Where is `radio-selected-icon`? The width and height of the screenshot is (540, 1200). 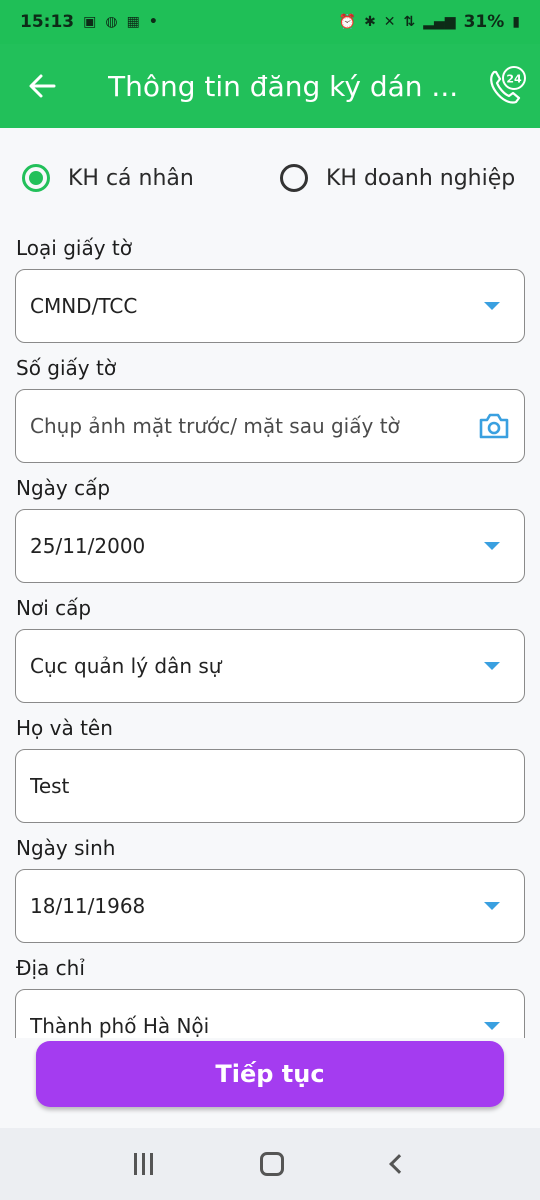 radio-selected-icon is located at coordinates (36, 178).